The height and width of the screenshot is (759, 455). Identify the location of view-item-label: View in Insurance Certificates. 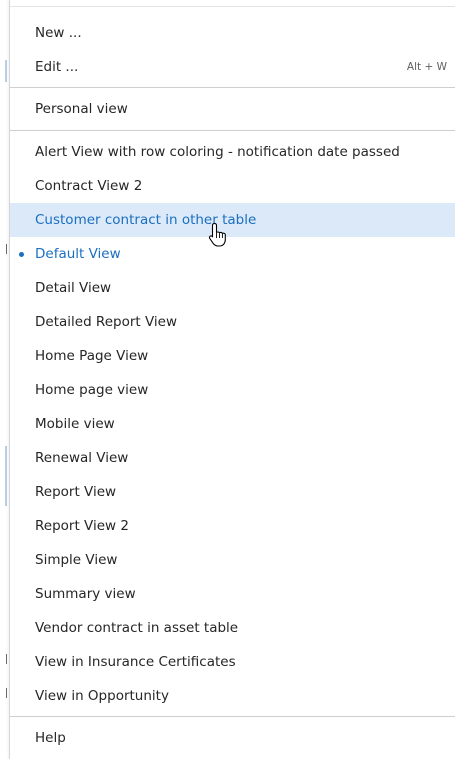
(135, 662).